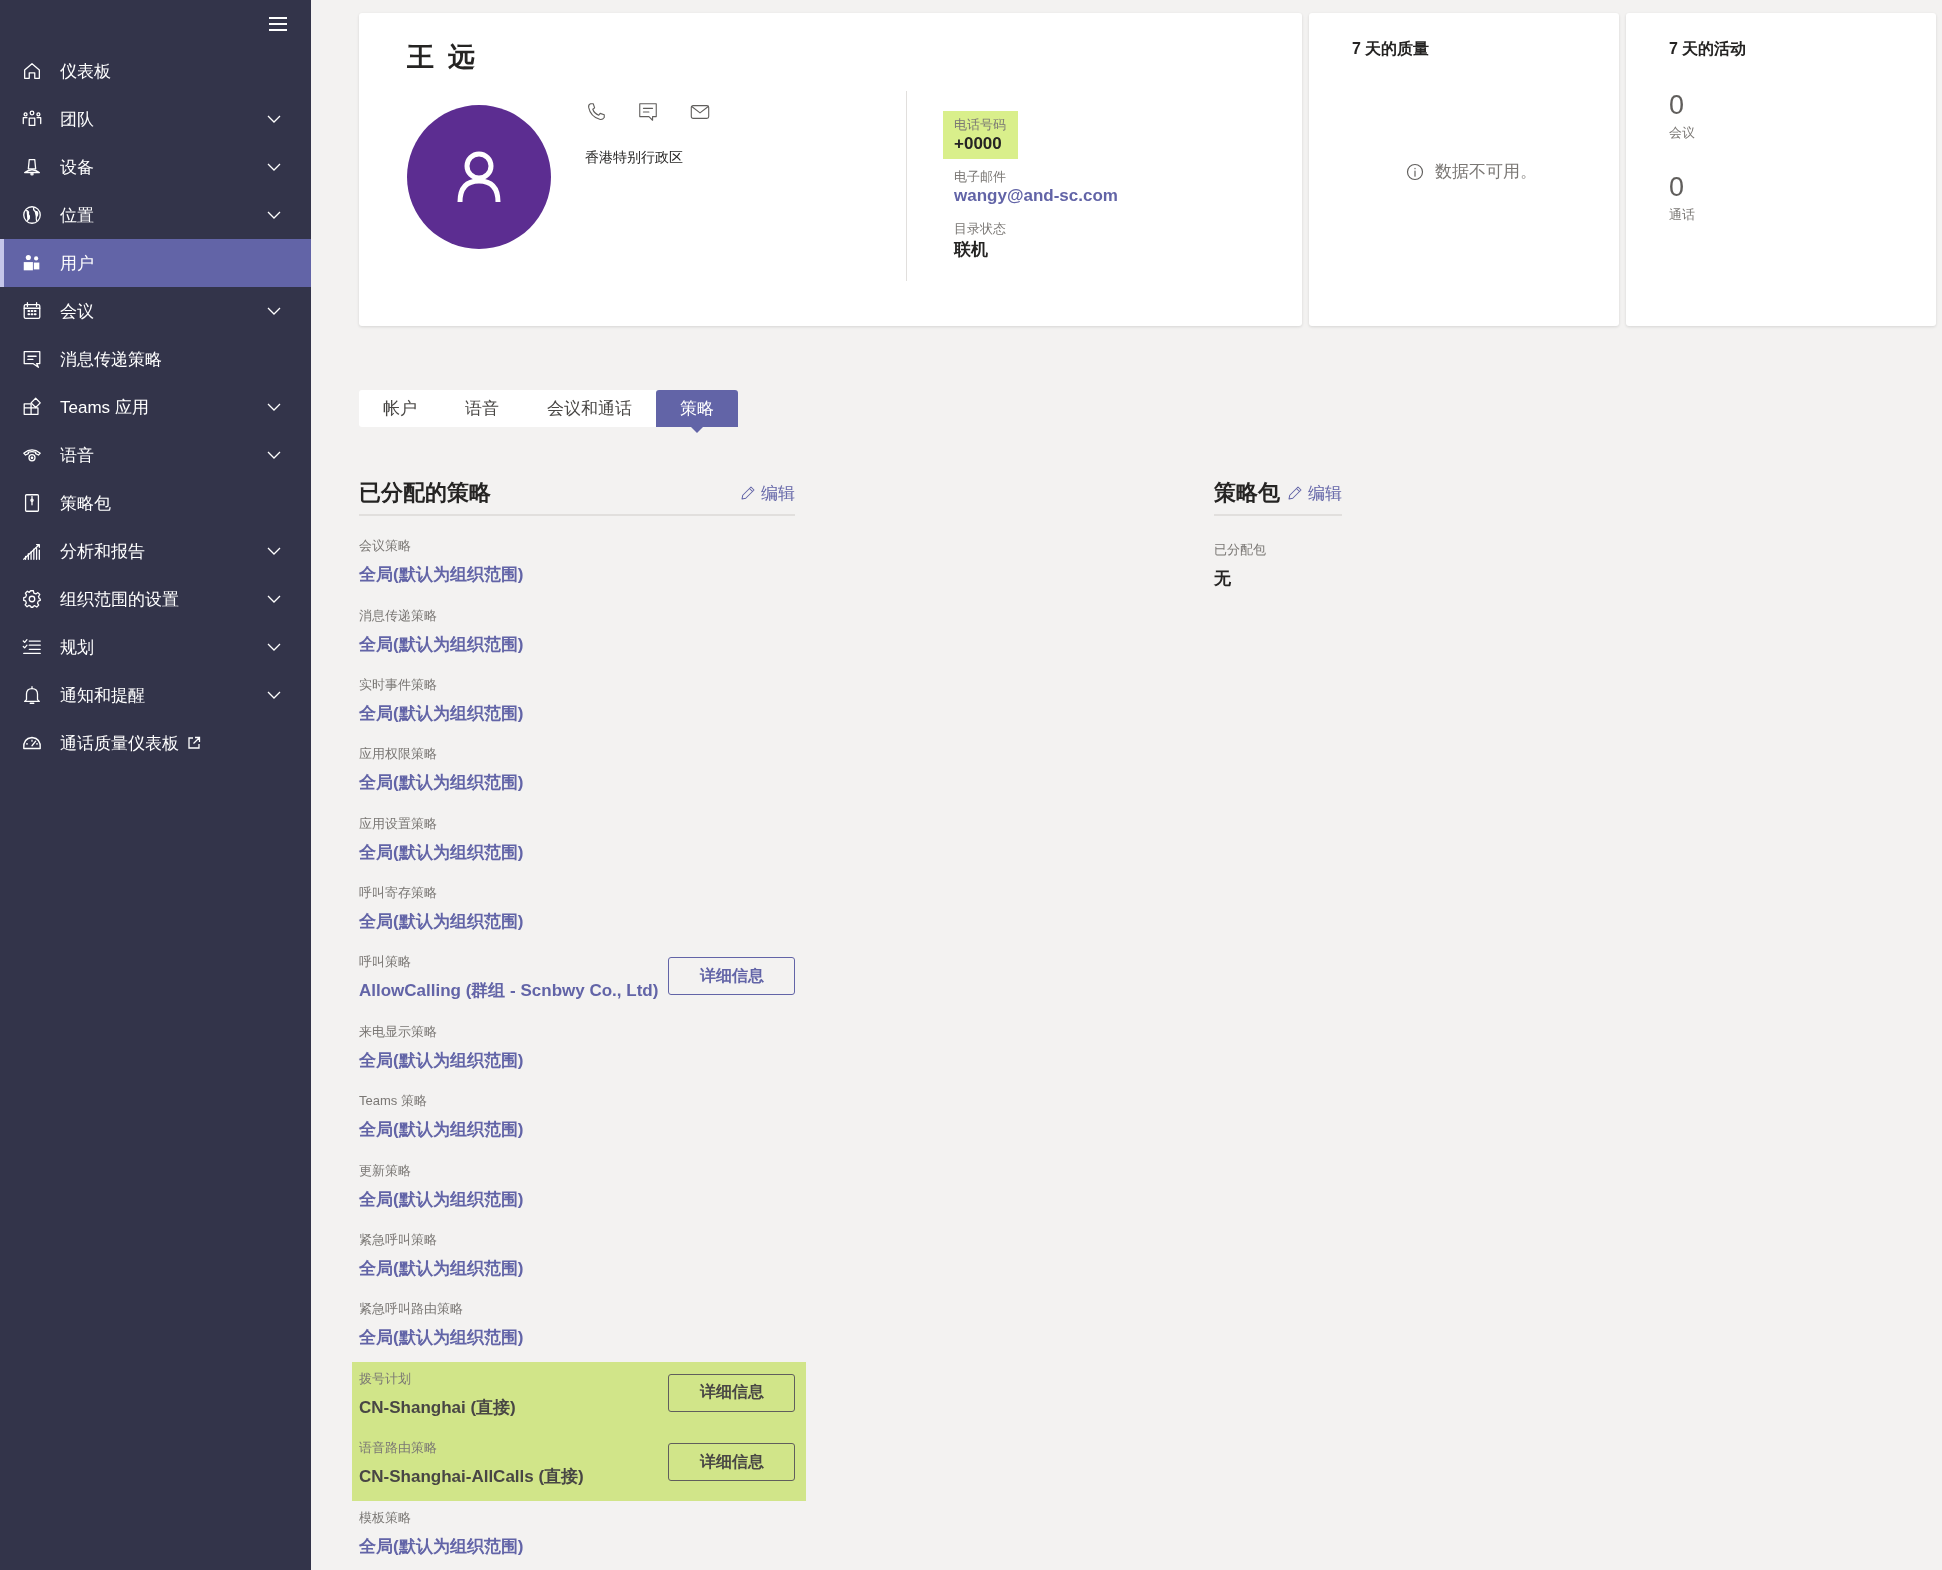  I want to click on policy-label: 拨号计划, so click(385, 1378).